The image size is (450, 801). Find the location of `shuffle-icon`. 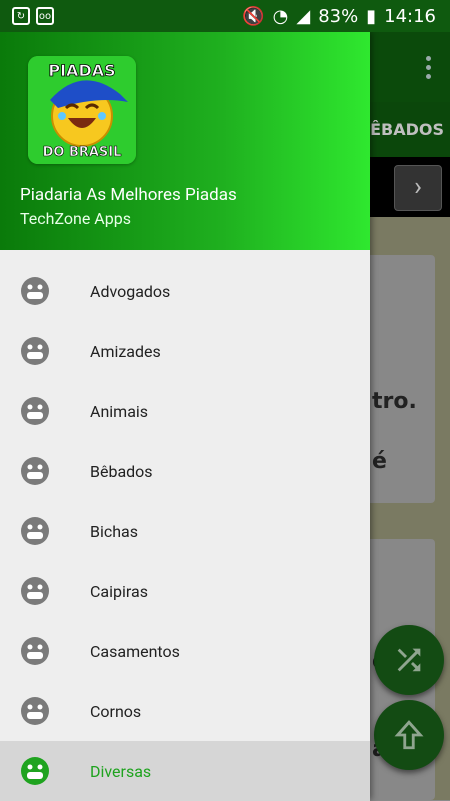

shuffle-icon is located at coordinates (409, 660).